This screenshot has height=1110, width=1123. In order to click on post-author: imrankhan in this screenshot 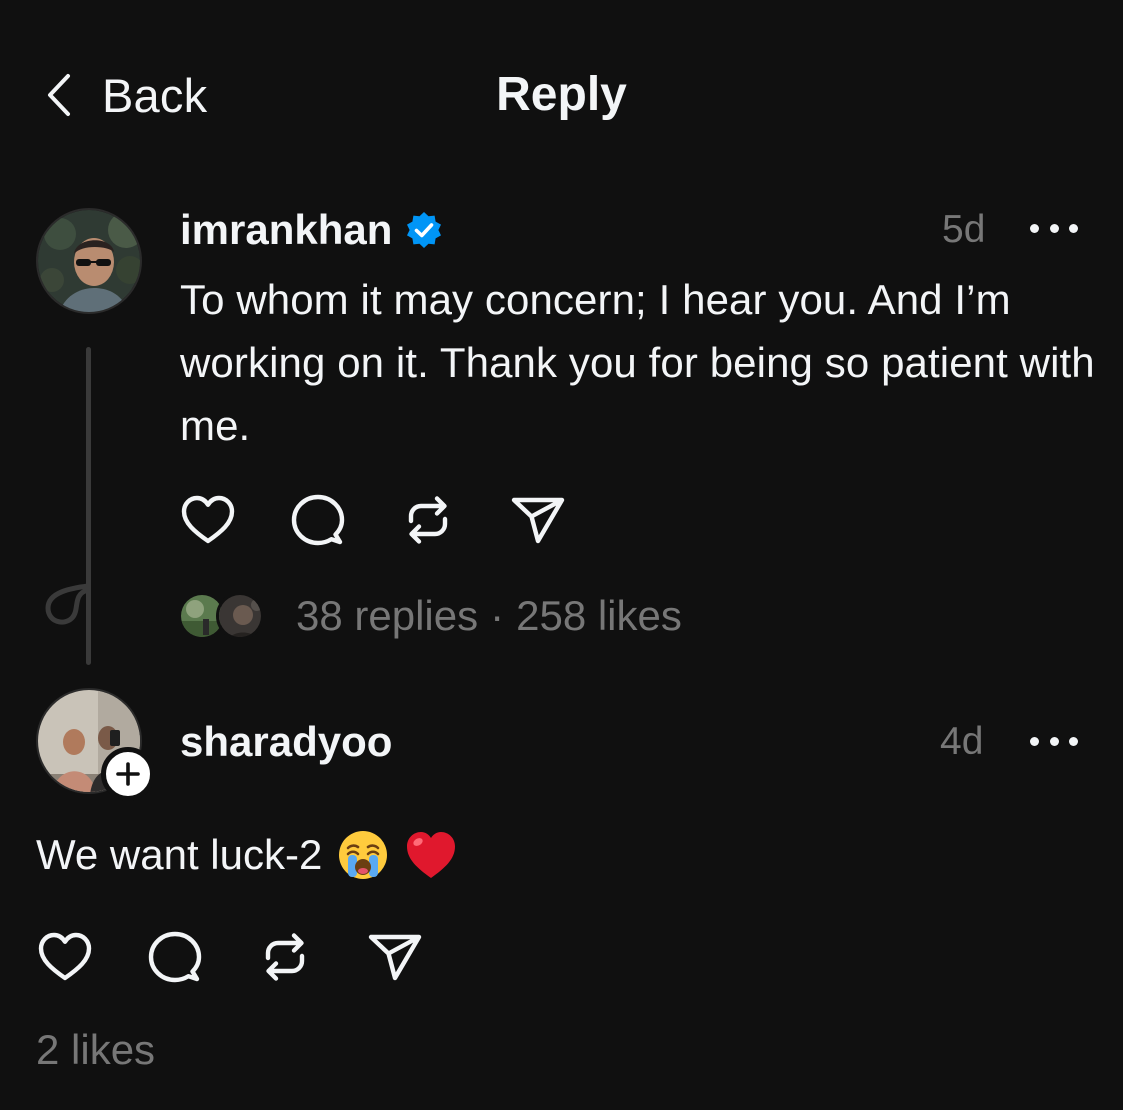, I will do `click(312, 230)`.